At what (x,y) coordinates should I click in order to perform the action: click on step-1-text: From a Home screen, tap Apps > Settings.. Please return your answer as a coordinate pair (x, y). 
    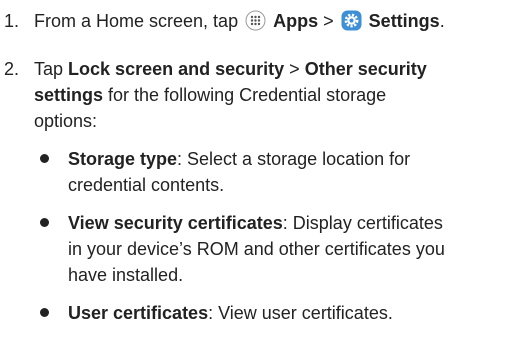
    Looking at the image, I should click on (269, 21).